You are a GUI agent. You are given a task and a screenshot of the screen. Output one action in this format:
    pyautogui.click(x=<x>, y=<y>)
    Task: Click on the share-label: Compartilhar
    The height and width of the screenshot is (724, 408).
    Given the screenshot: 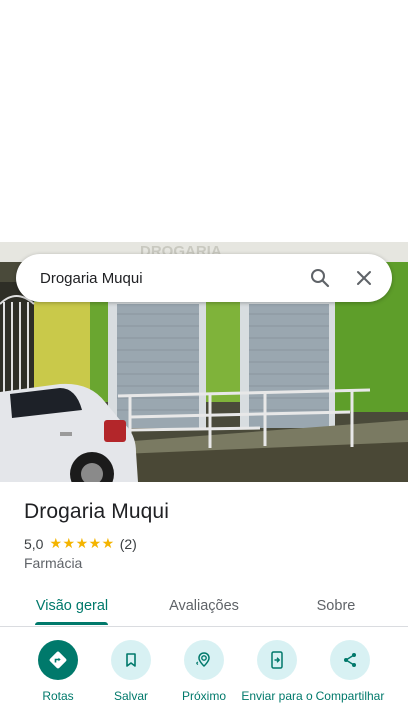 What is the action you would take?
    pyautogui.click(x=350, y=696)
    